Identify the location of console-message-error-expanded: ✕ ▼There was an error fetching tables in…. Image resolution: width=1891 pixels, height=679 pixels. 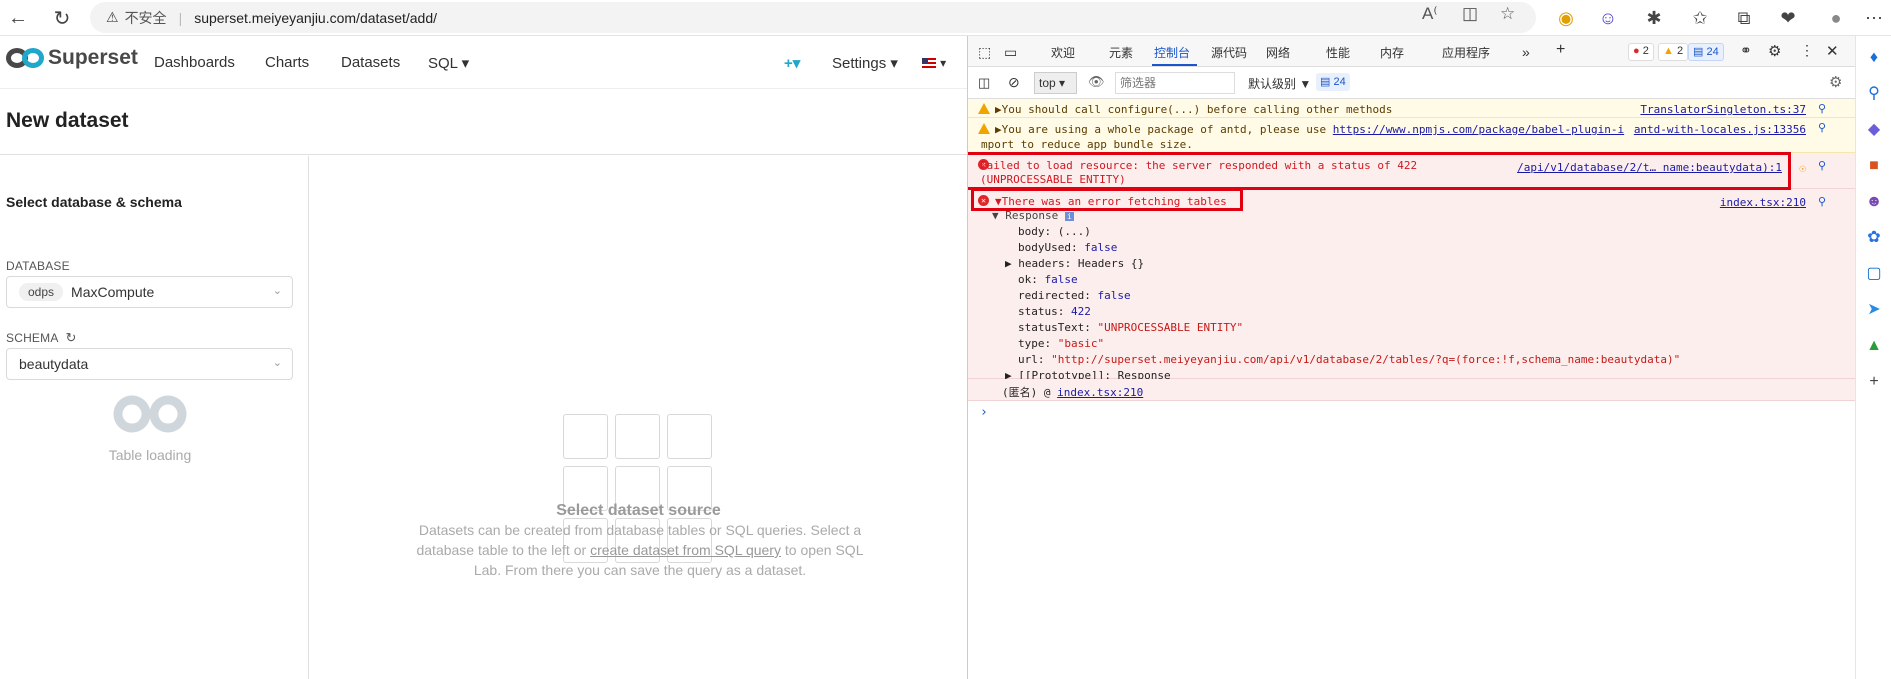
(1412, 285).